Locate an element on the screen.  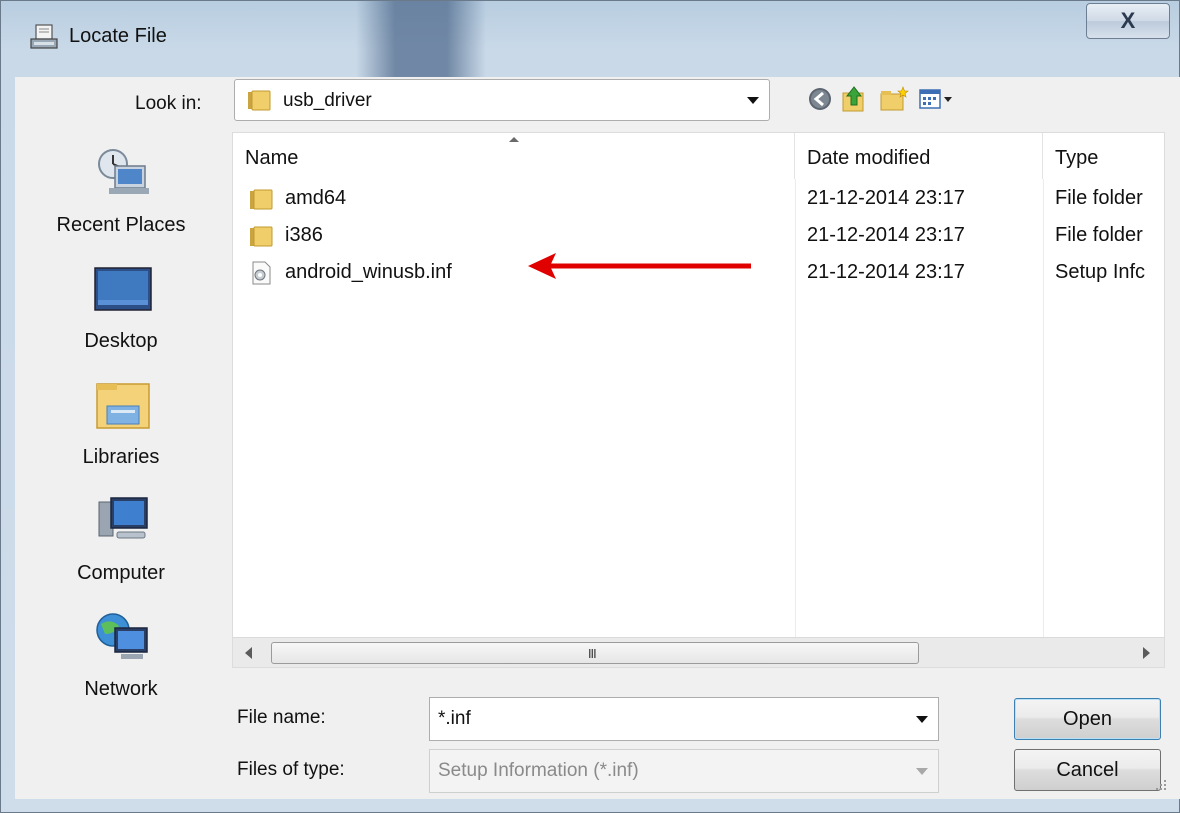
scroll-thumb: III is located at coordinates (595, 653).